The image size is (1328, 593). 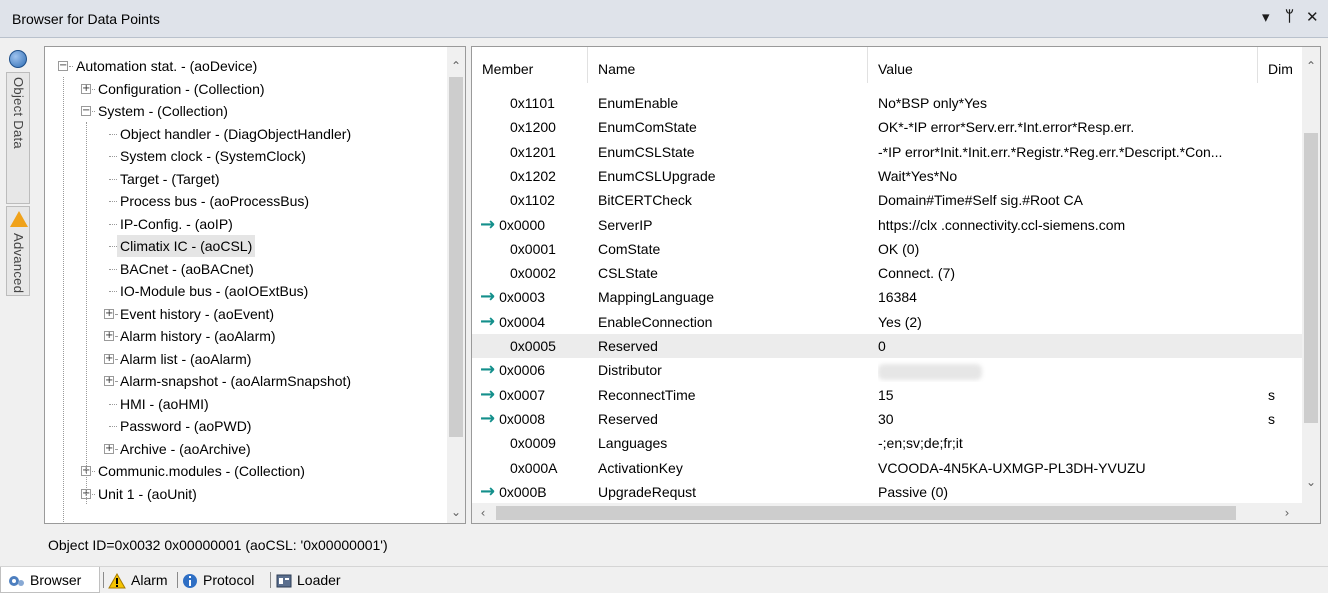 I want to click on tab-loader-label: Loader, so click(x=319, y=580).